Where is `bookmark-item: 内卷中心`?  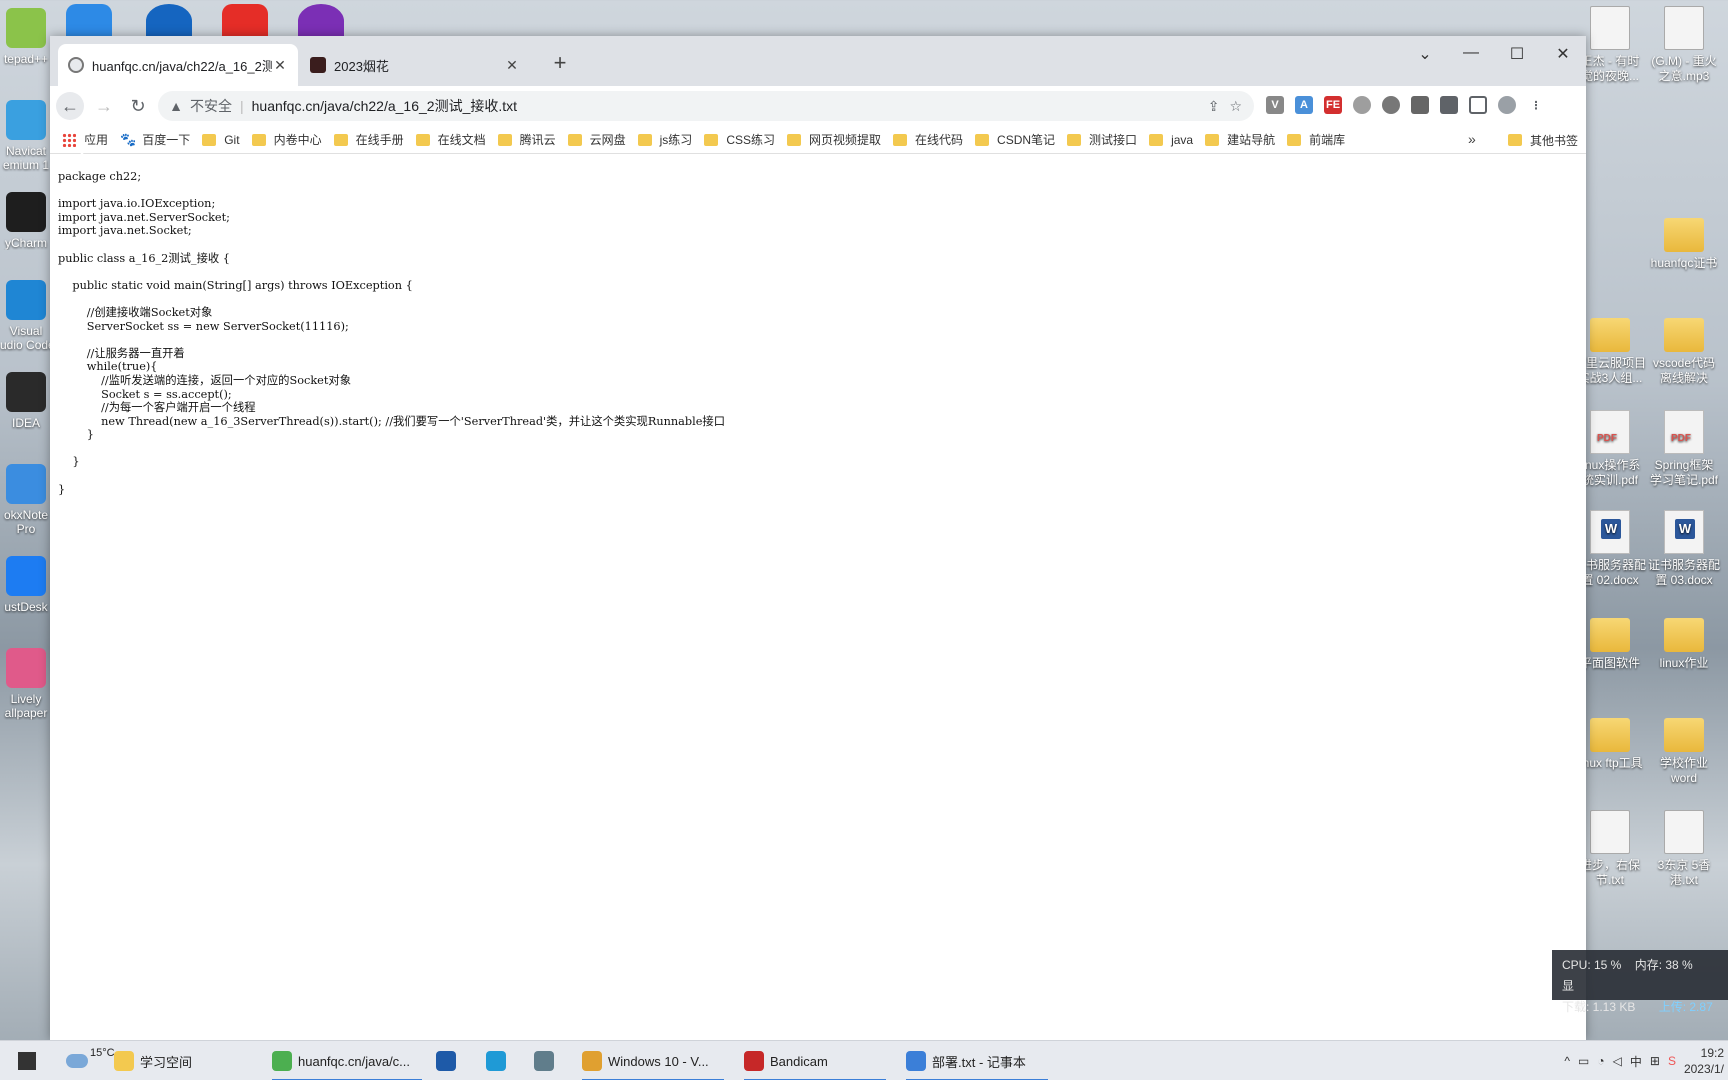
bookmark-item: 内卷中心 is located at coordinates (286, 139).